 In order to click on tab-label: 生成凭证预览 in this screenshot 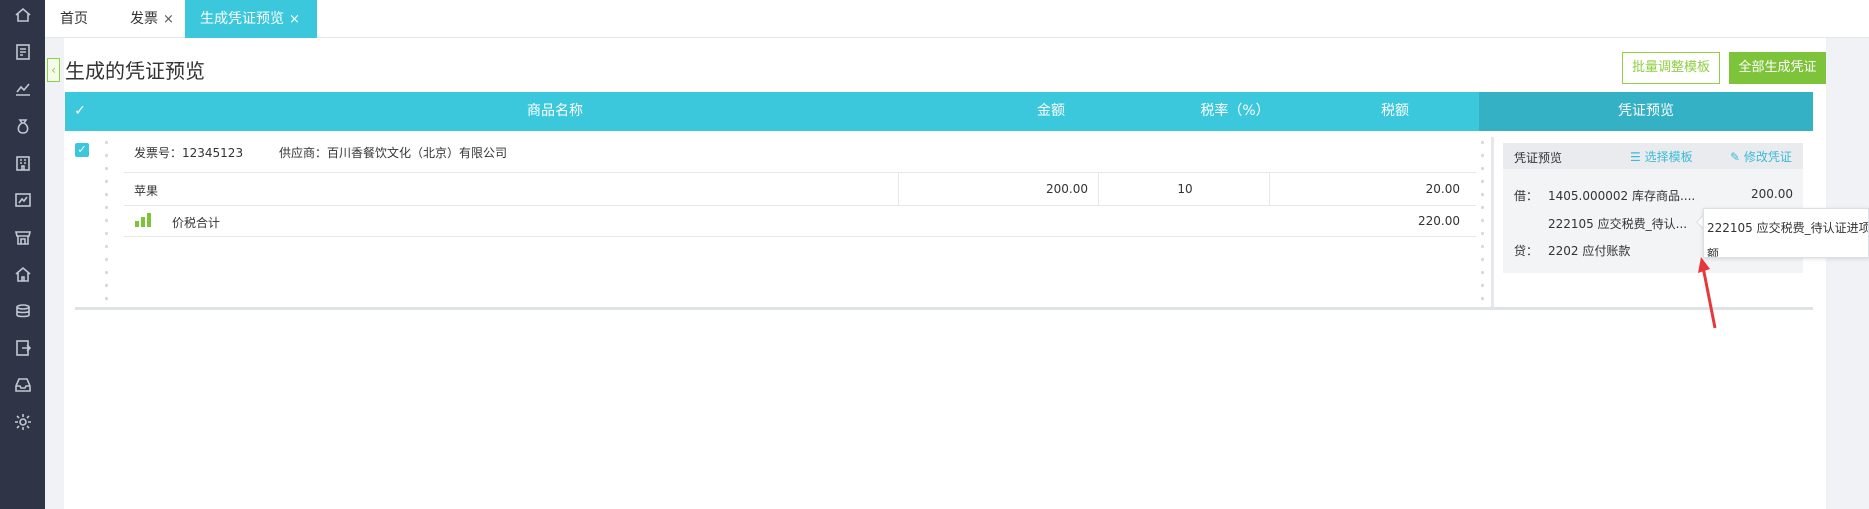, I will do `click(242, 19)`.